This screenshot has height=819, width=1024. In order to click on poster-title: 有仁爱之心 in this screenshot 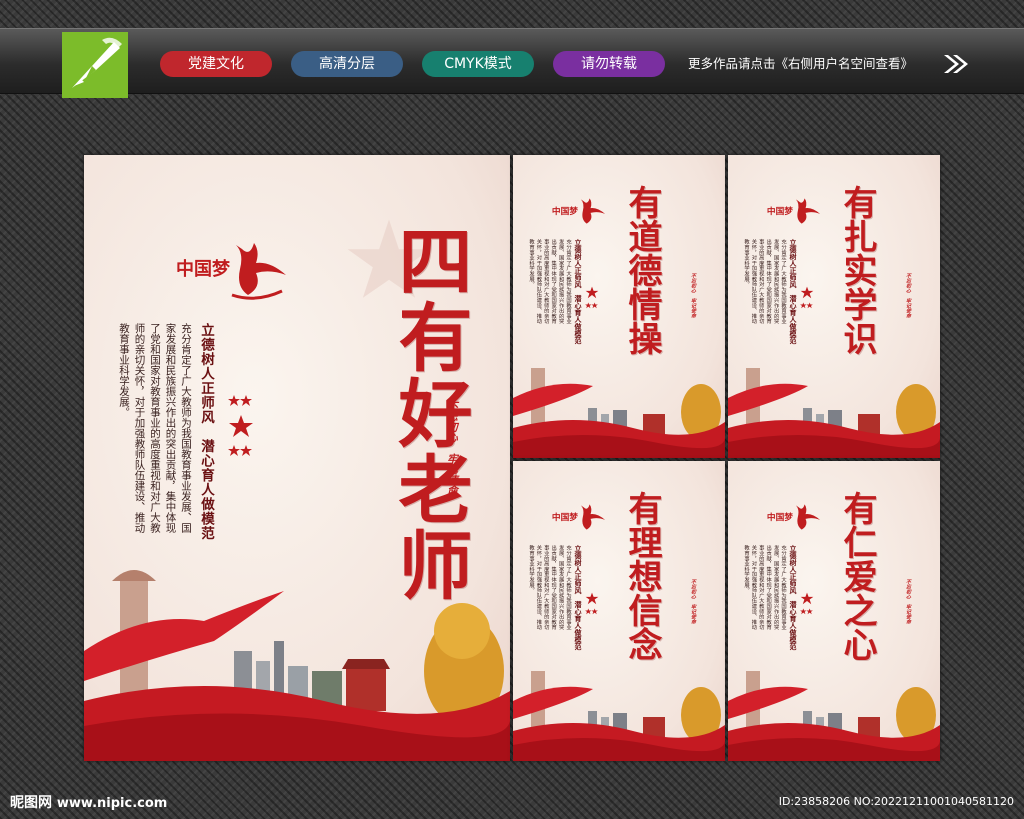, I will do `click(857, 576)`.